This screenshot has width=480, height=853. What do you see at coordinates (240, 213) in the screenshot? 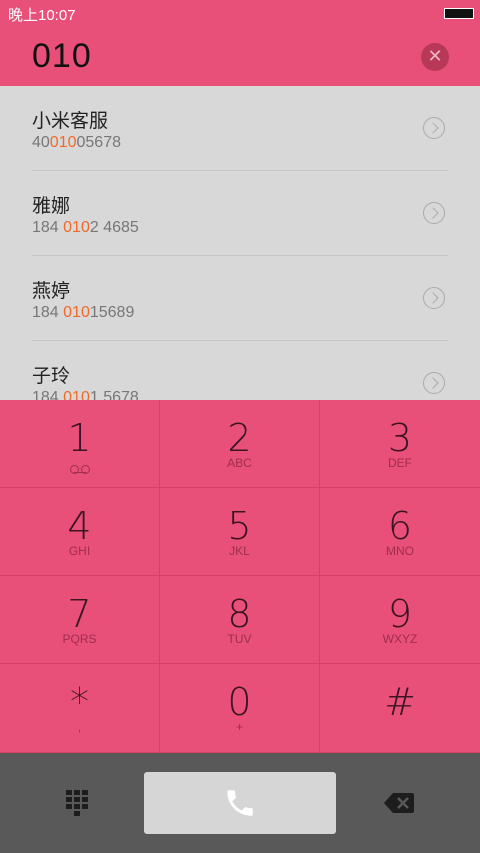
I see `contact-row: 雅娜 184 0102 4685` at bounding box center [240, 213].